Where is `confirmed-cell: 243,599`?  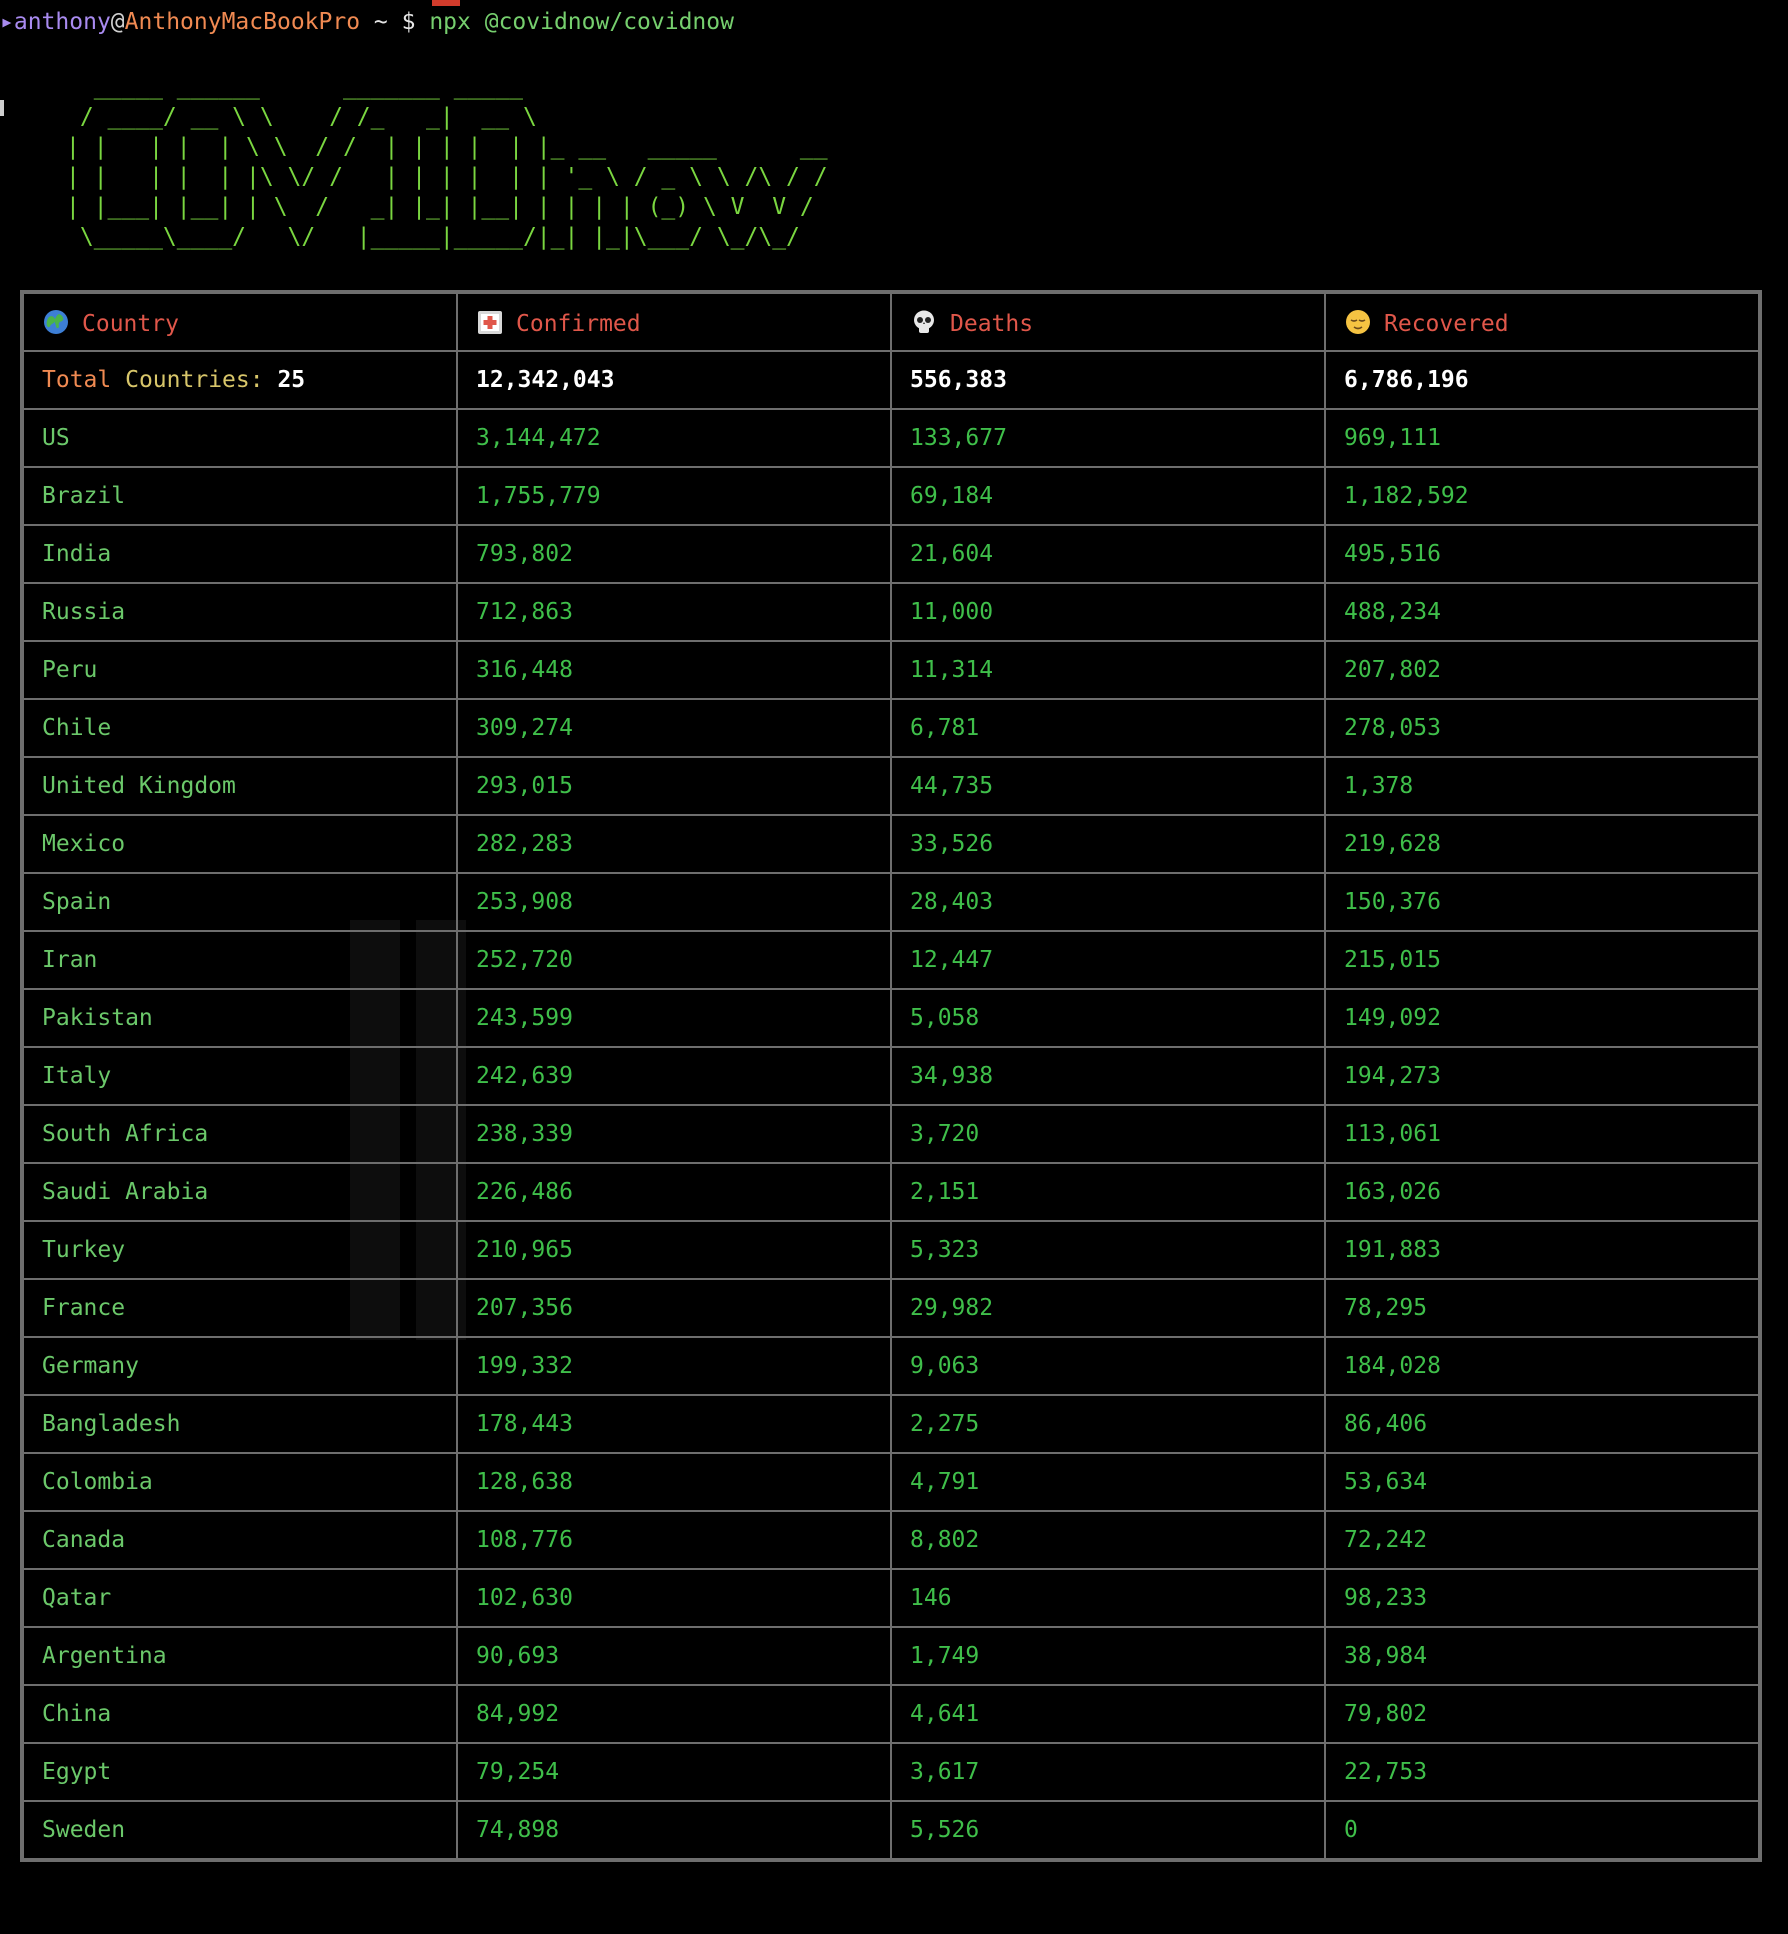 confirmed-cell: 243,599 is located at coordinates (674, 1018).